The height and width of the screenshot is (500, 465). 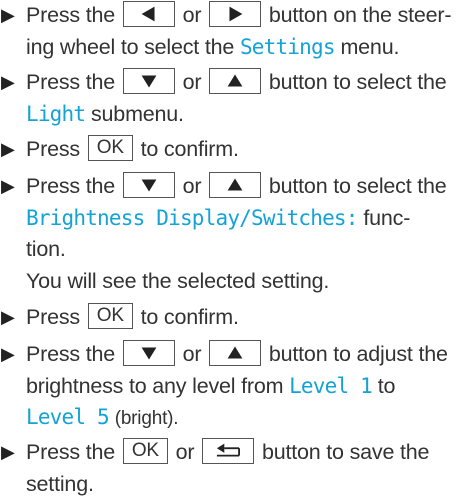 What do you see at coordinates (345, 452) in the screenshot?
I see `step-text: button to save the` at bounding box center [345, 452].